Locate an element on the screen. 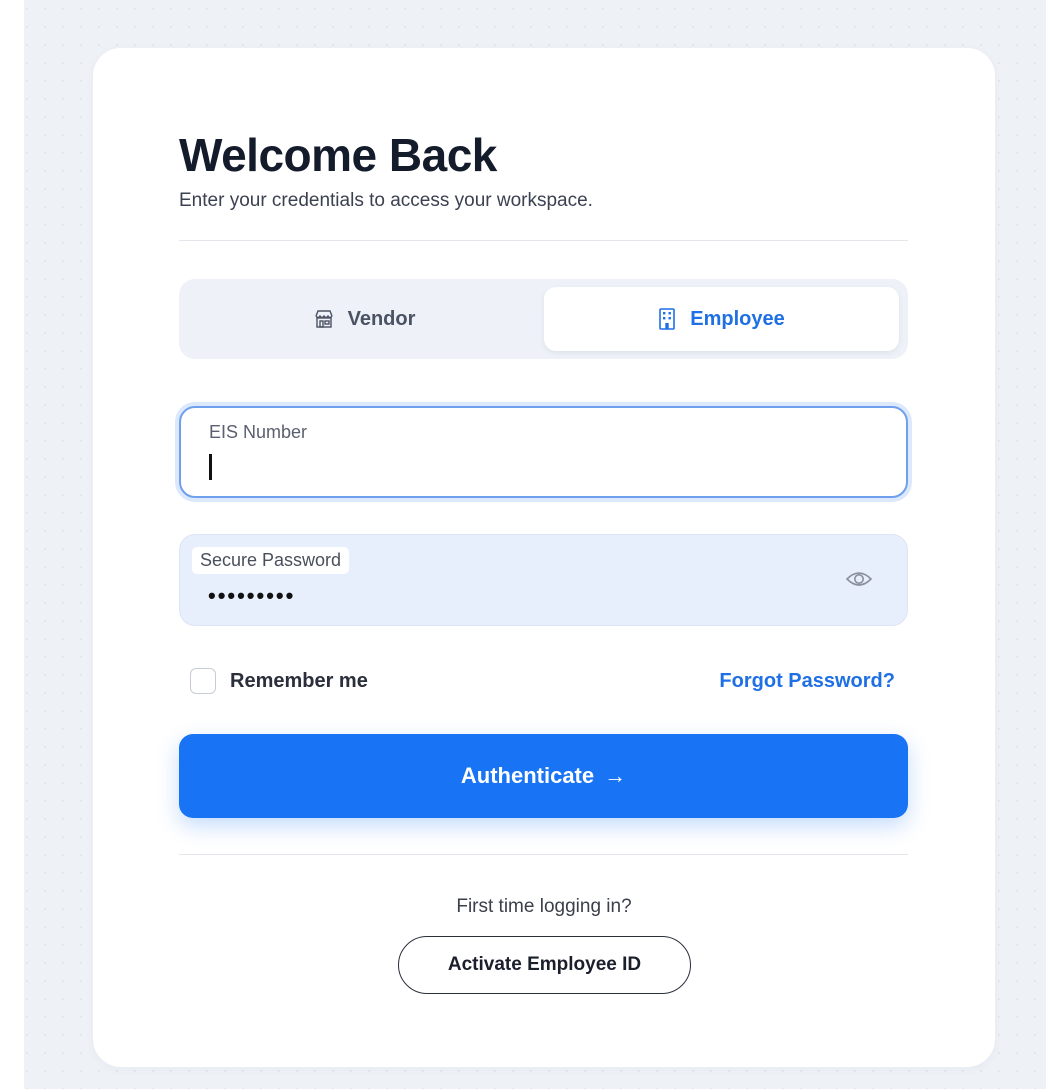 This screenshot has width=1046, height=1089. eis-number-label: EIS Number is located at coordinates (258, 432).